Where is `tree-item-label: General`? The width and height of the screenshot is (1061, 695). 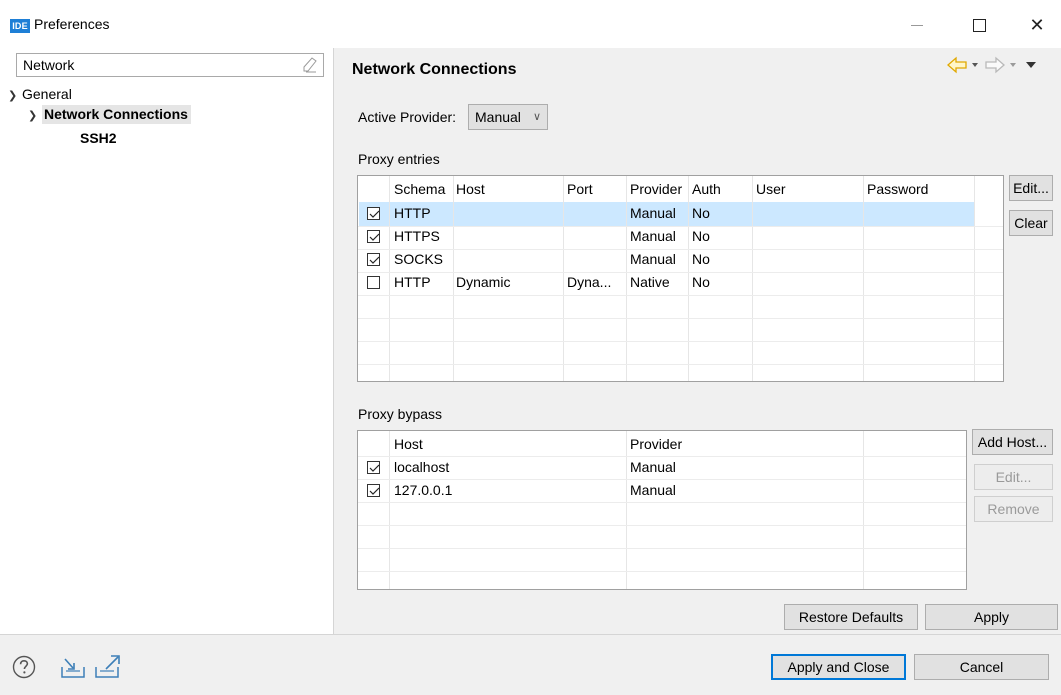 tree-item-label: General is located at coordinates (47, 94).